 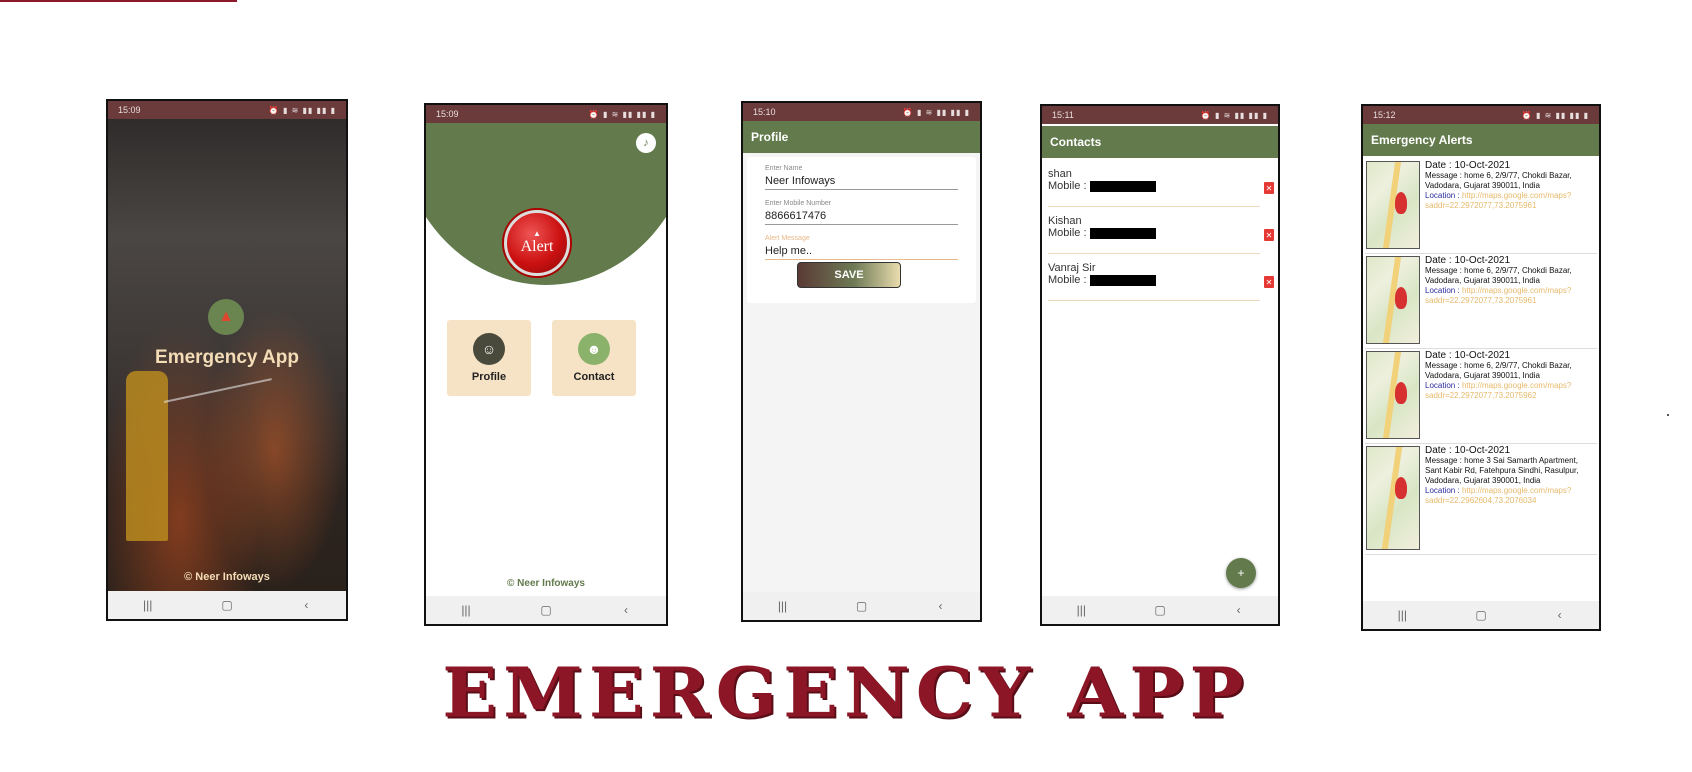 What do you see at coordinates (1161, 234) in the screenshot?
I see `contact-item: Kishan Mobile : ✕` at bounding box center [1161, 234].